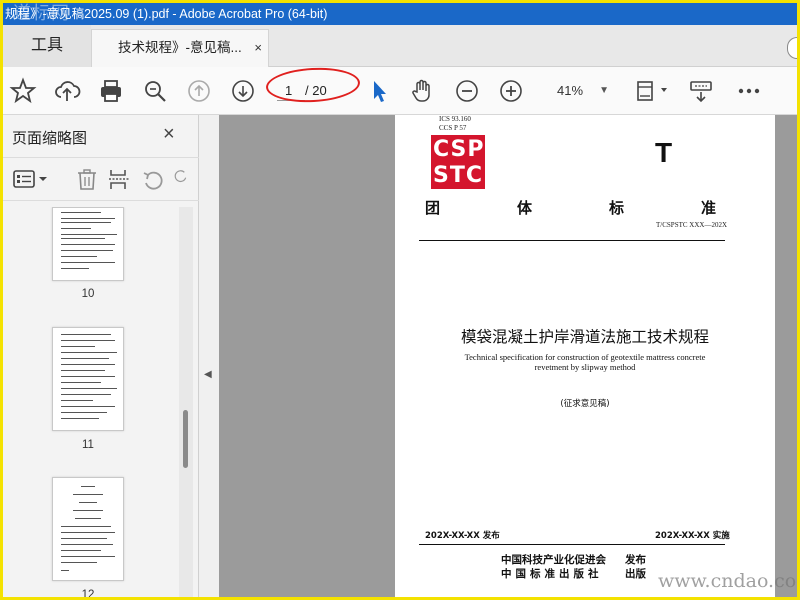  Describe the element at coordinates (458, 162) in the screenshot. I see `cspstc-logo: CSP STC` at that location.